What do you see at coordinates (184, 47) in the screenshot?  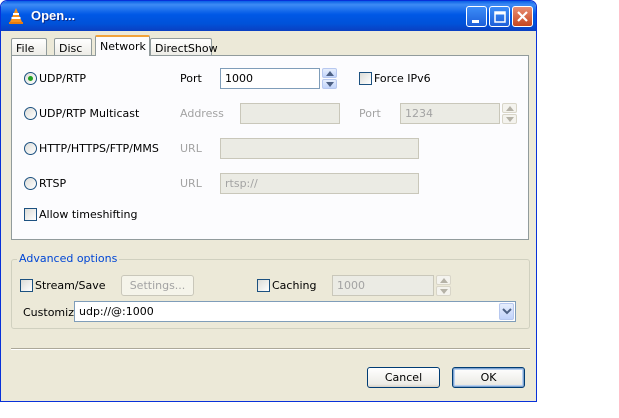 I see `tab-directshow: DirectShow` at bounding box center [184, 47].